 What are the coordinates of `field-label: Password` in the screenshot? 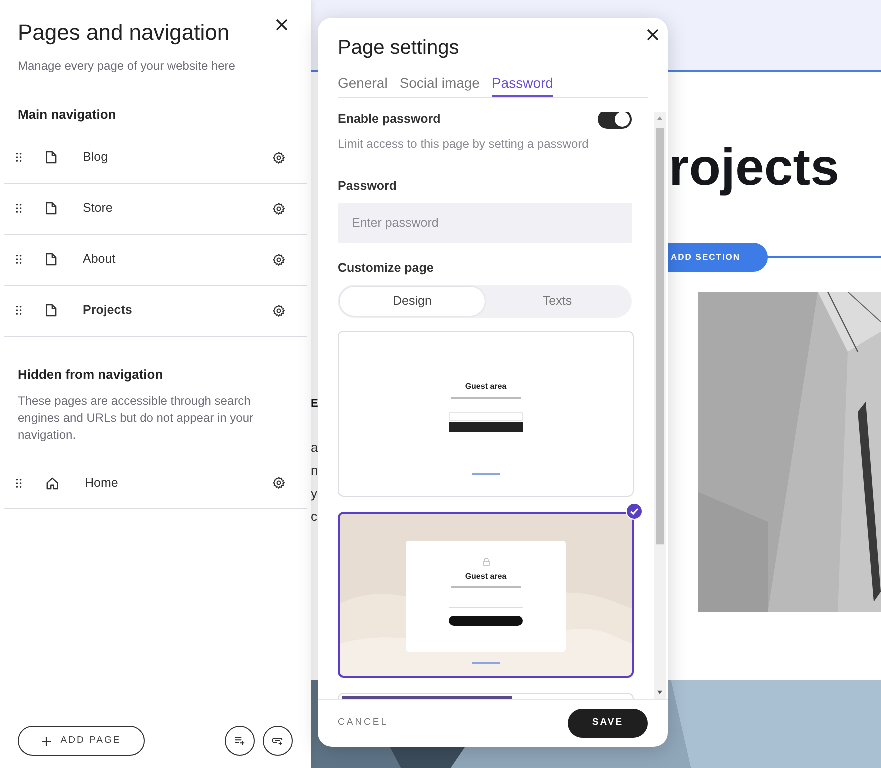 It's located at (368, 186).